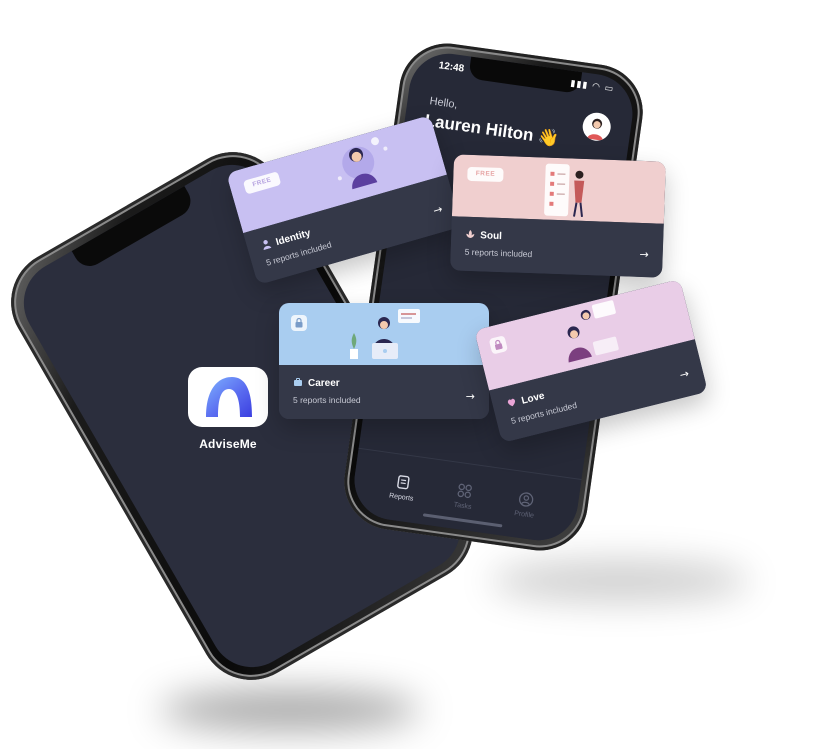  I want to click on tasks-icon, so click(464, 491).